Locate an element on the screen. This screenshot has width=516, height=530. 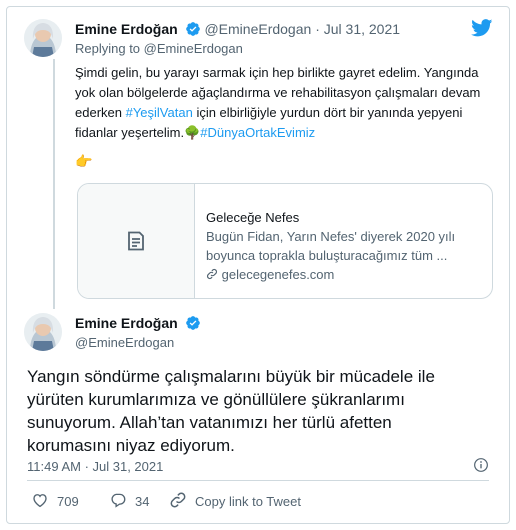
document-icon is located at coordinates (136, 243).